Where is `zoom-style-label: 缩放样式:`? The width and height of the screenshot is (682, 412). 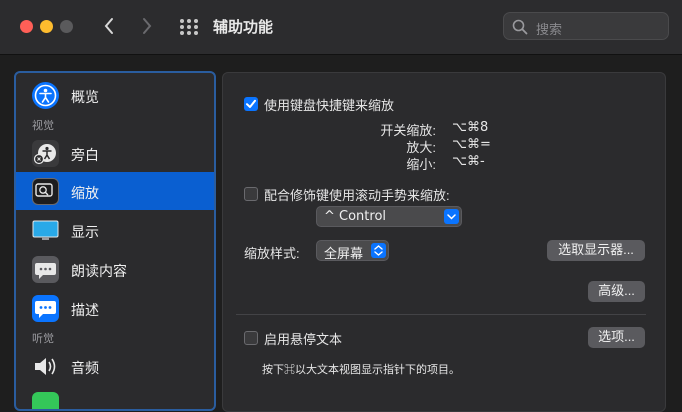
zoom-style-label: 缩放样式: is located at coordinates (272, 253).